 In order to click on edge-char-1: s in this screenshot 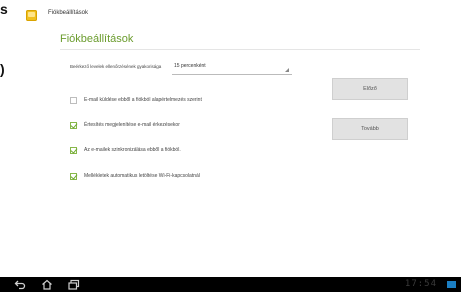, I will do `click(4, 9)`.